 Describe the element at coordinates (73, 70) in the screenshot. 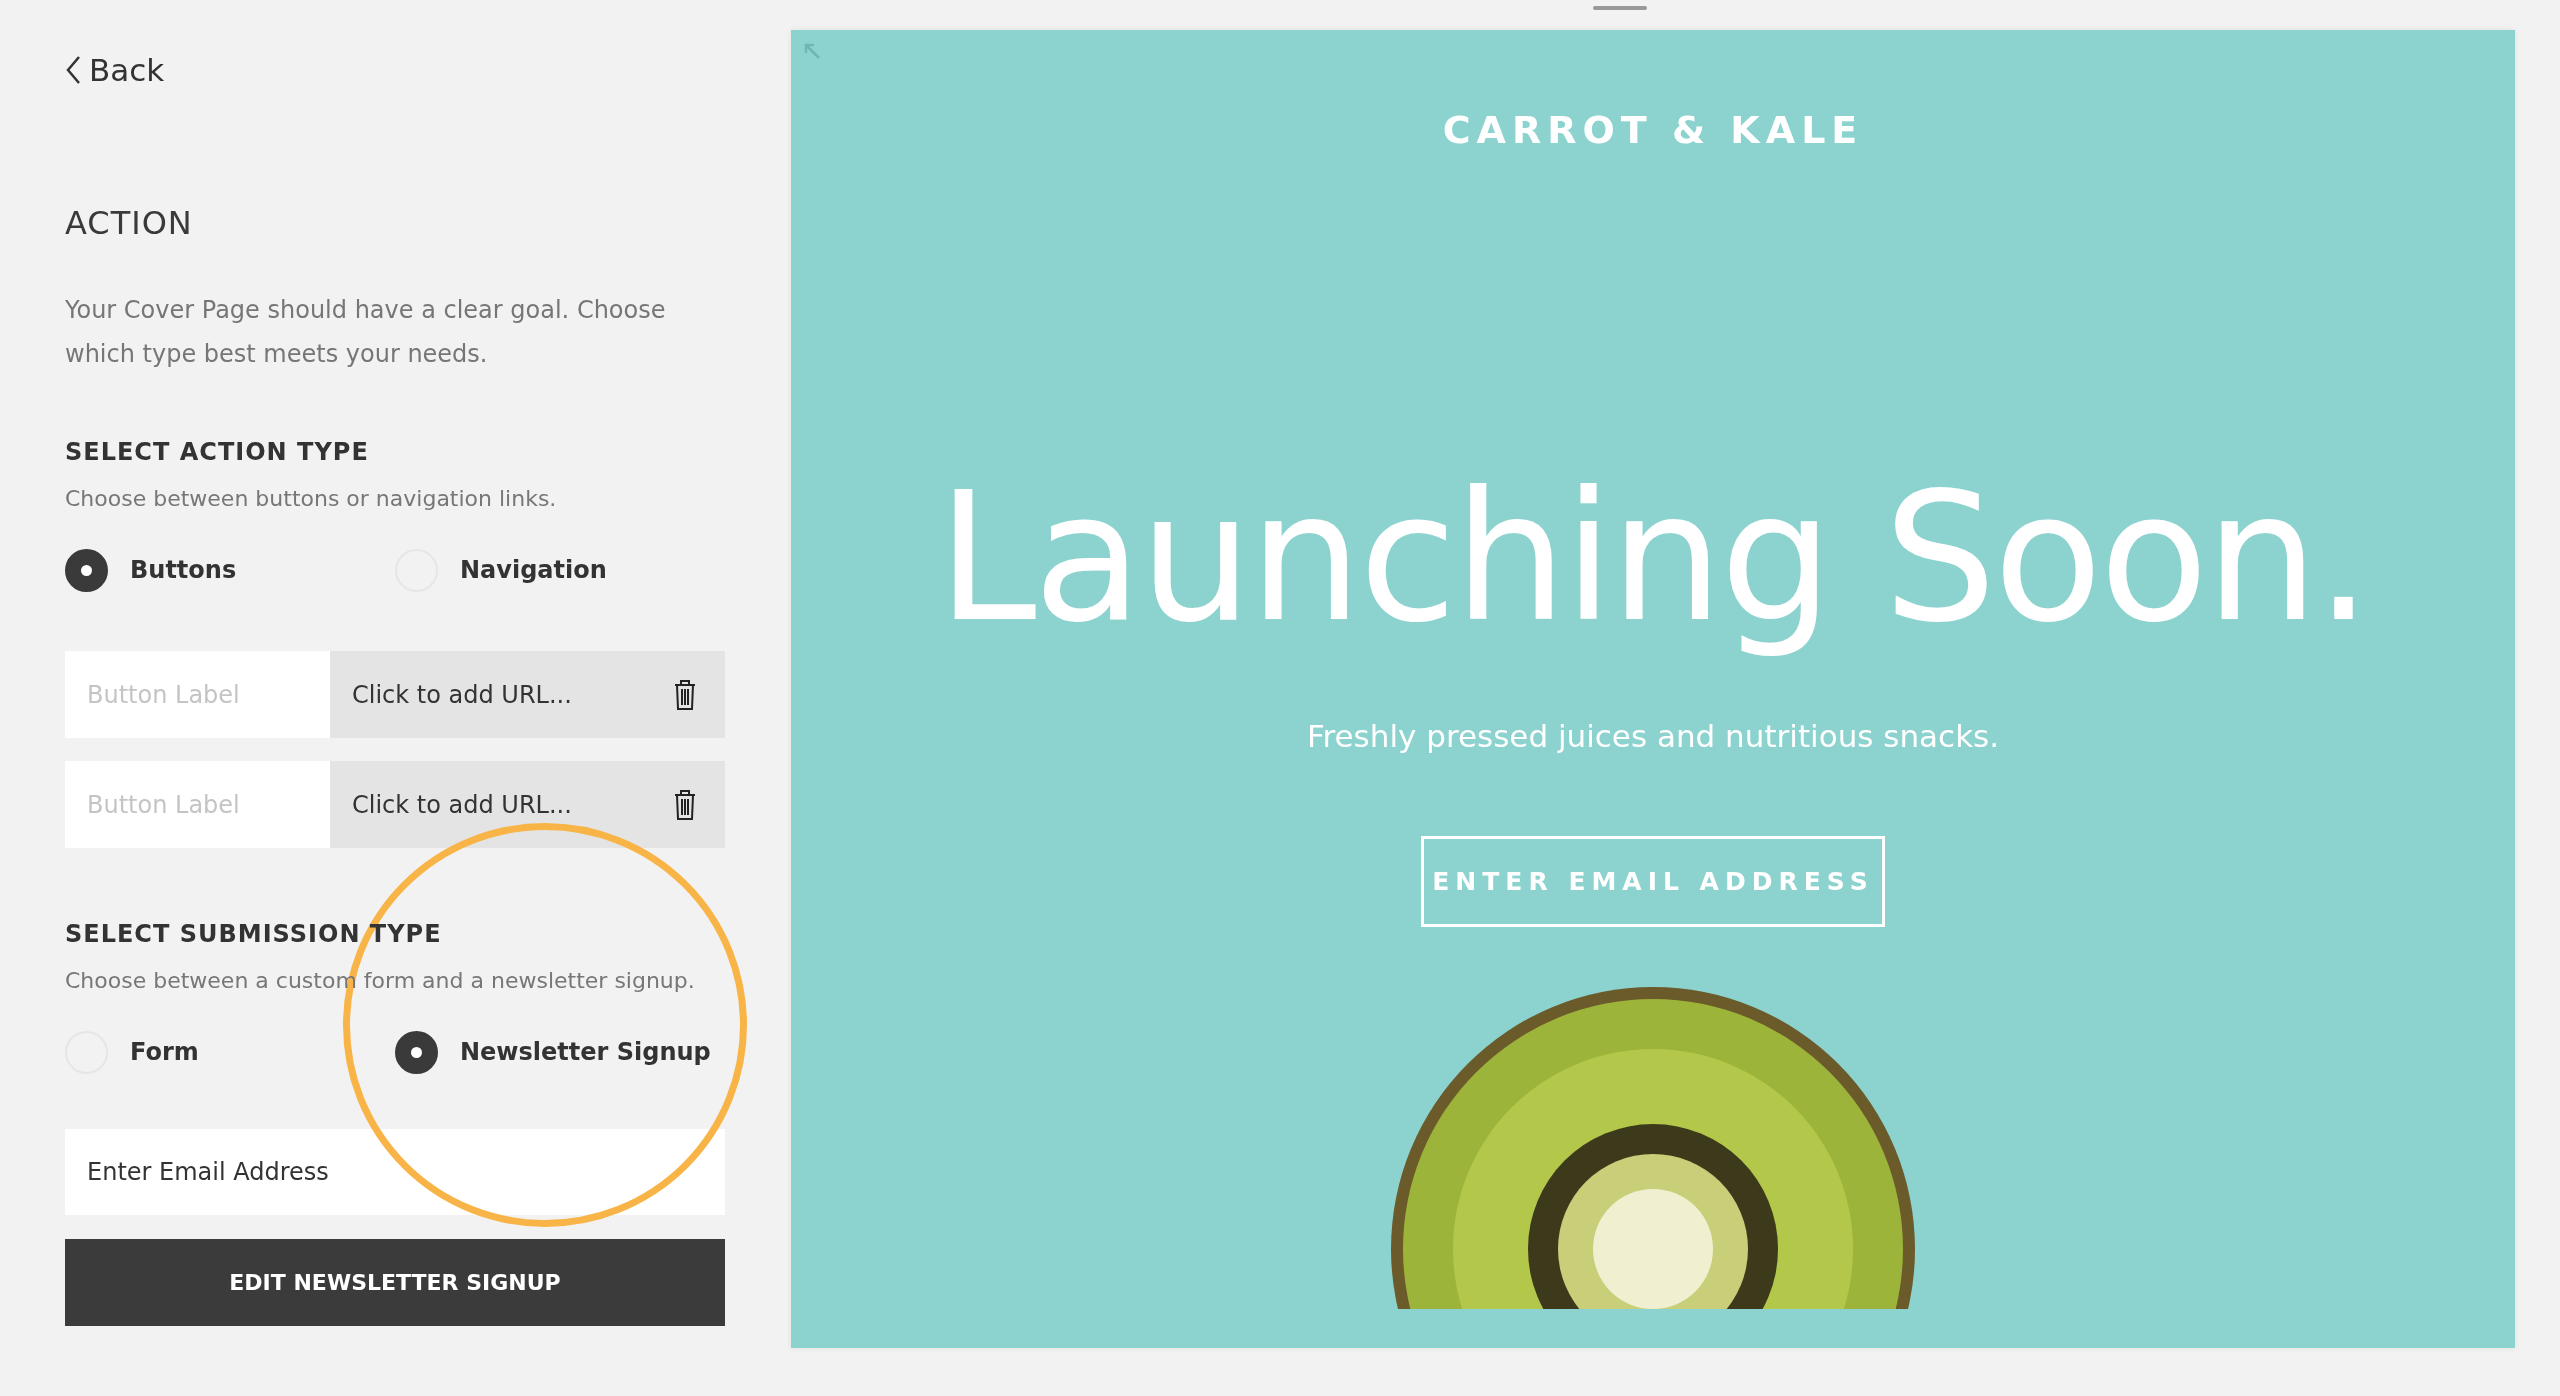

I see `chevron-left-icon` at that location.